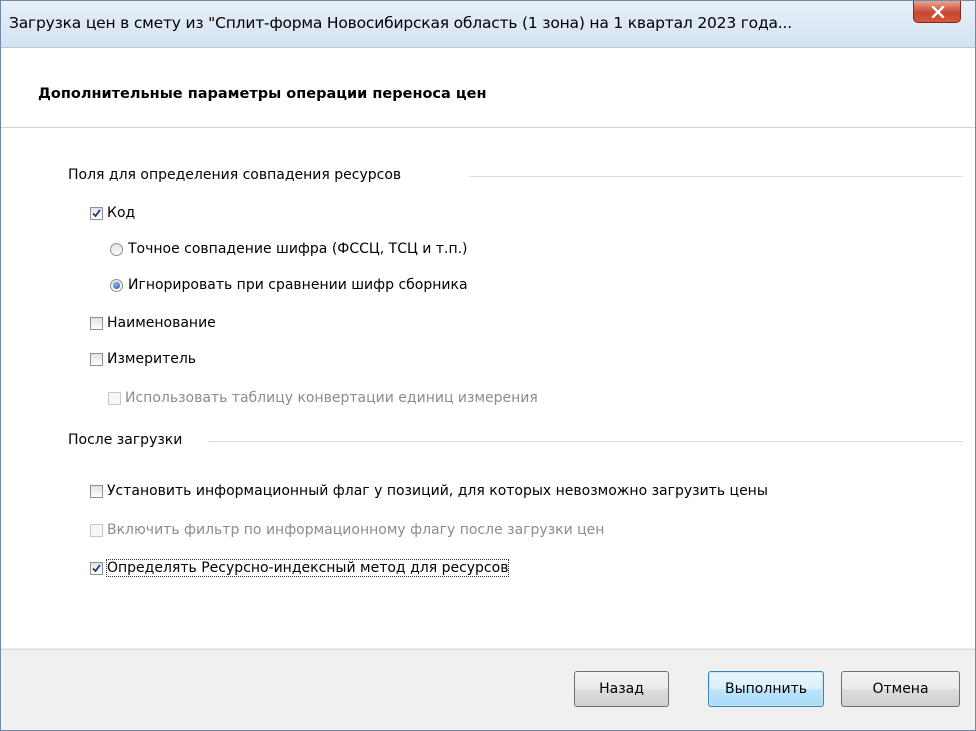  What do you see at coordinates (161, 323) in the screenshot?
I see `name-label: Наименование` at bounding box center [161, 323].